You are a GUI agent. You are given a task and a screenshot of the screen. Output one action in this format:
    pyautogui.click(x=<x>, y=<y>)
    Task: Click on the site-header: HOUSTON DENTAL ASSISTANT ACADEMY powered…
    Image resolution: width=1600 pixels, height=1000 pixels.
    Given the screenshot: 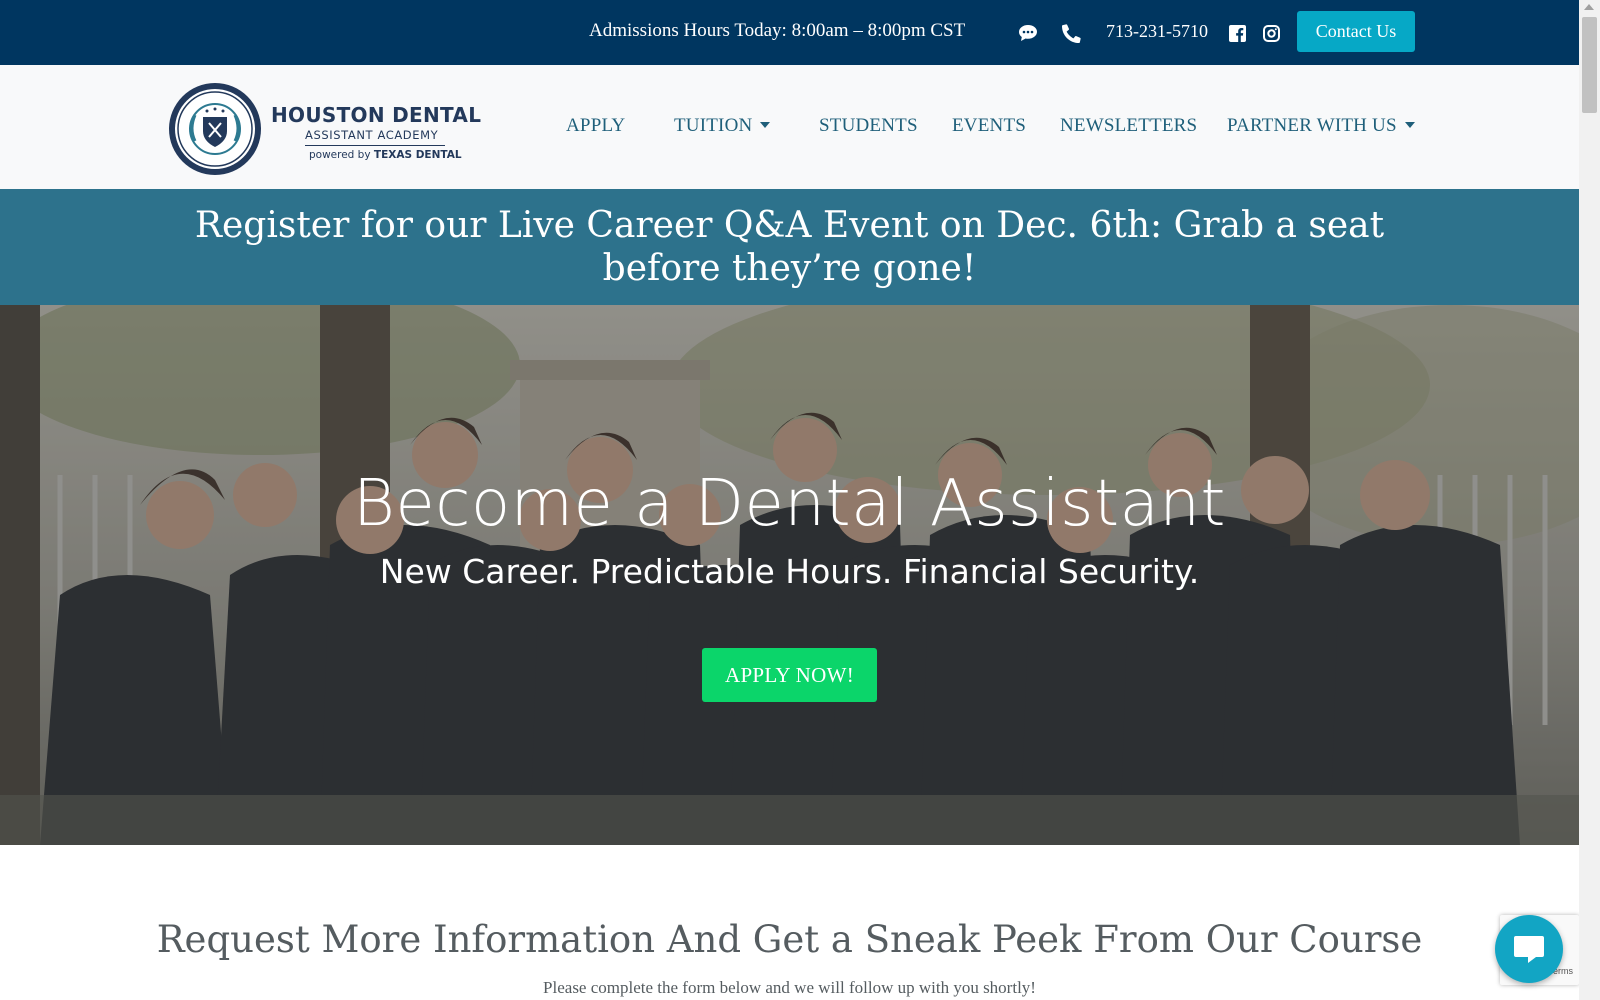 What is the action you would take?
    pyautogui.click(x=789, y=127)
    